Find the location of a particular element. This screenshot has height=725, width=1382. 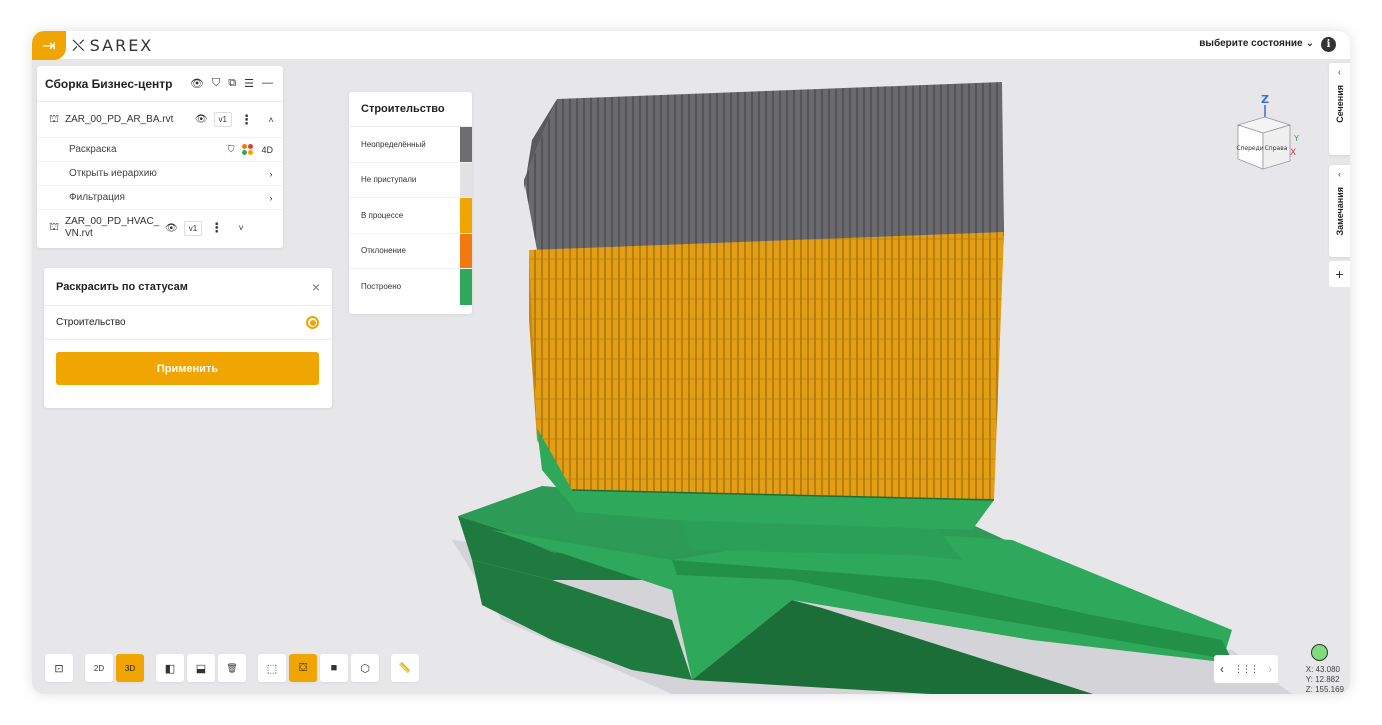

ruler-icon: 📏 is located at coordinates (405, 668).